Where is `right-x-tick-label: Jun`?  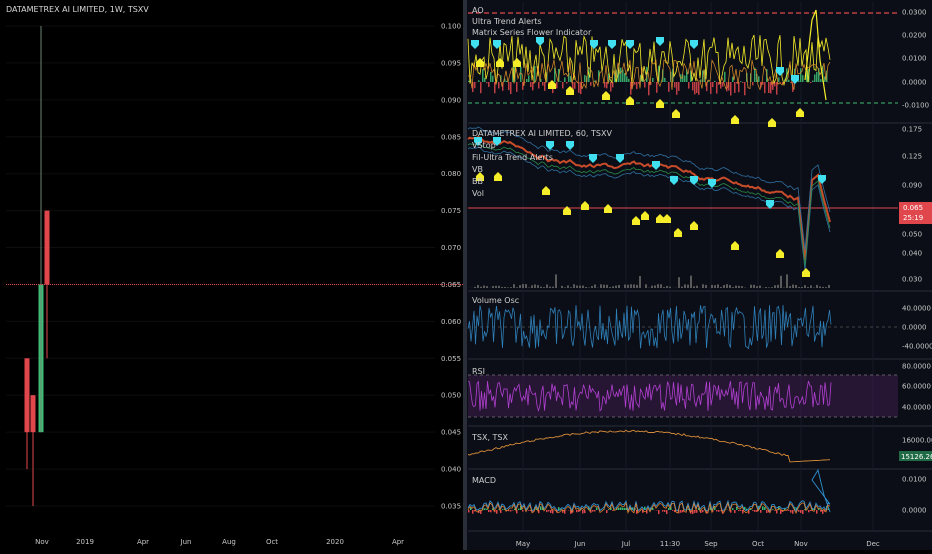
right-x-tick-label: Jun is located at coordinates (580, 544).